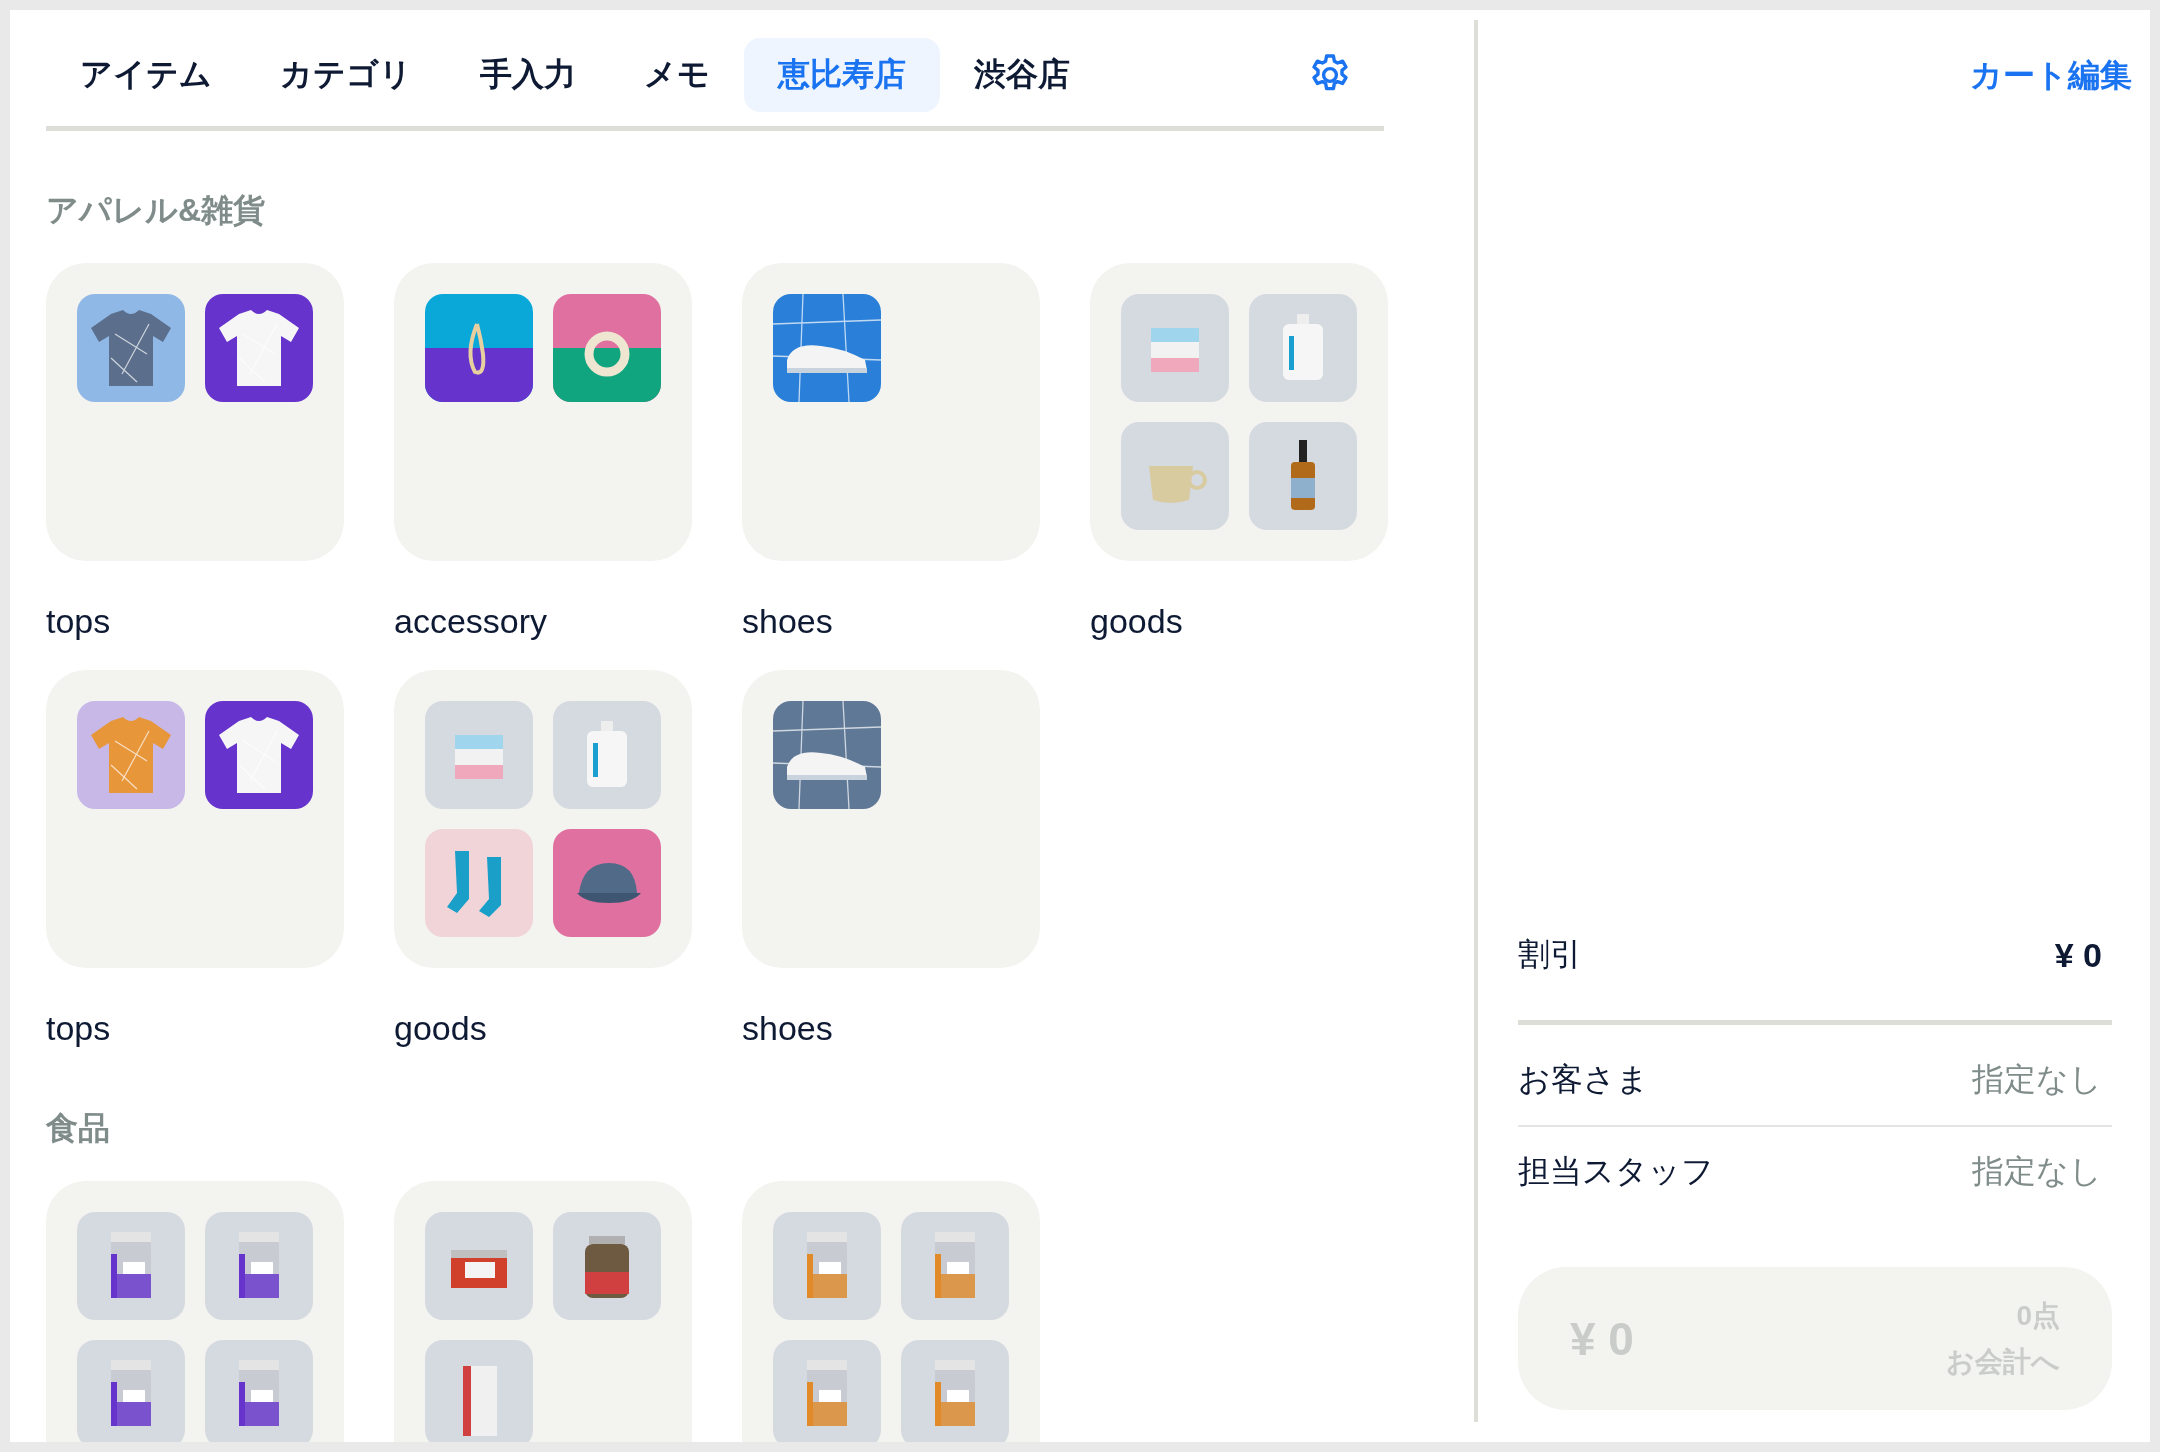  What do you see at coordinates (1815, 1172) in the screenshot?
I see `cart-row: 担当スタッフ 指定なし` at bounding box center [1815, 1172].